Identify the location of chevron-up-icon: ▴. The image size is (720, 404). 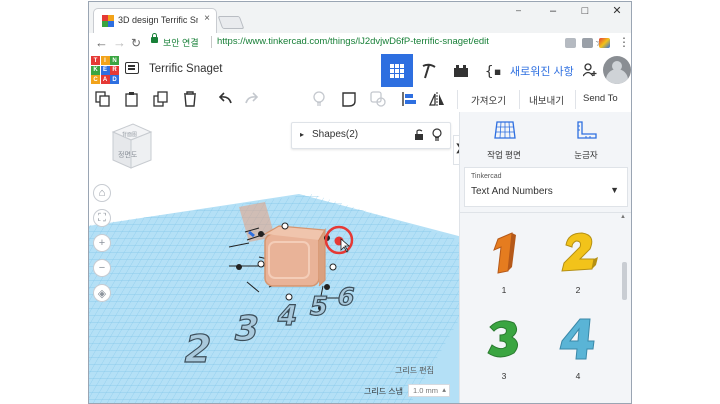
(444, 389).